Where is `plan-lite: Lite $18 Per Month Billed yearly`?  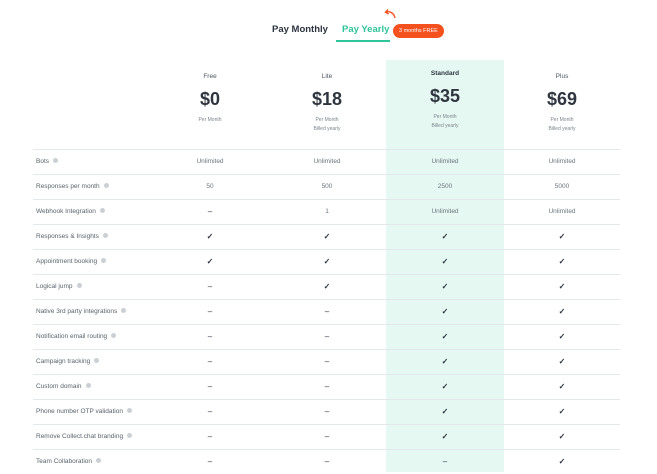
plan-lite: Lite $18 Per Month Billed yearly is located at coordinates (327, 103).